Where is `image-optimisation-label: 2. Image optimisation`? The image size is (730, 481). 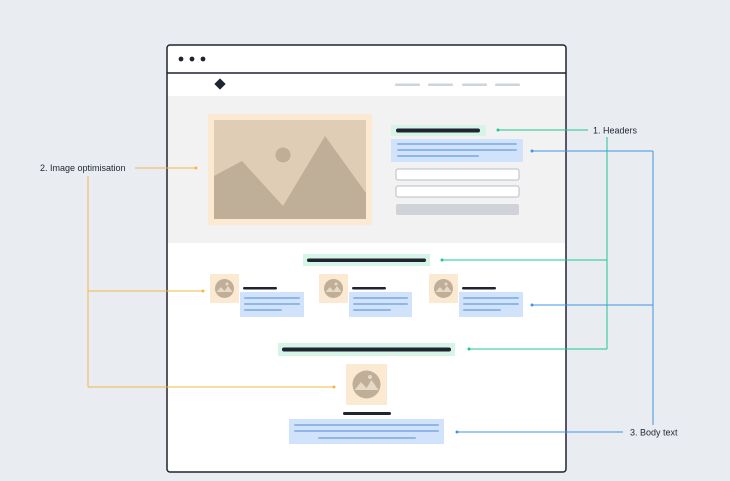
image-optimisation-label: 2. Image optimisation is located at coordinates (83, 168).